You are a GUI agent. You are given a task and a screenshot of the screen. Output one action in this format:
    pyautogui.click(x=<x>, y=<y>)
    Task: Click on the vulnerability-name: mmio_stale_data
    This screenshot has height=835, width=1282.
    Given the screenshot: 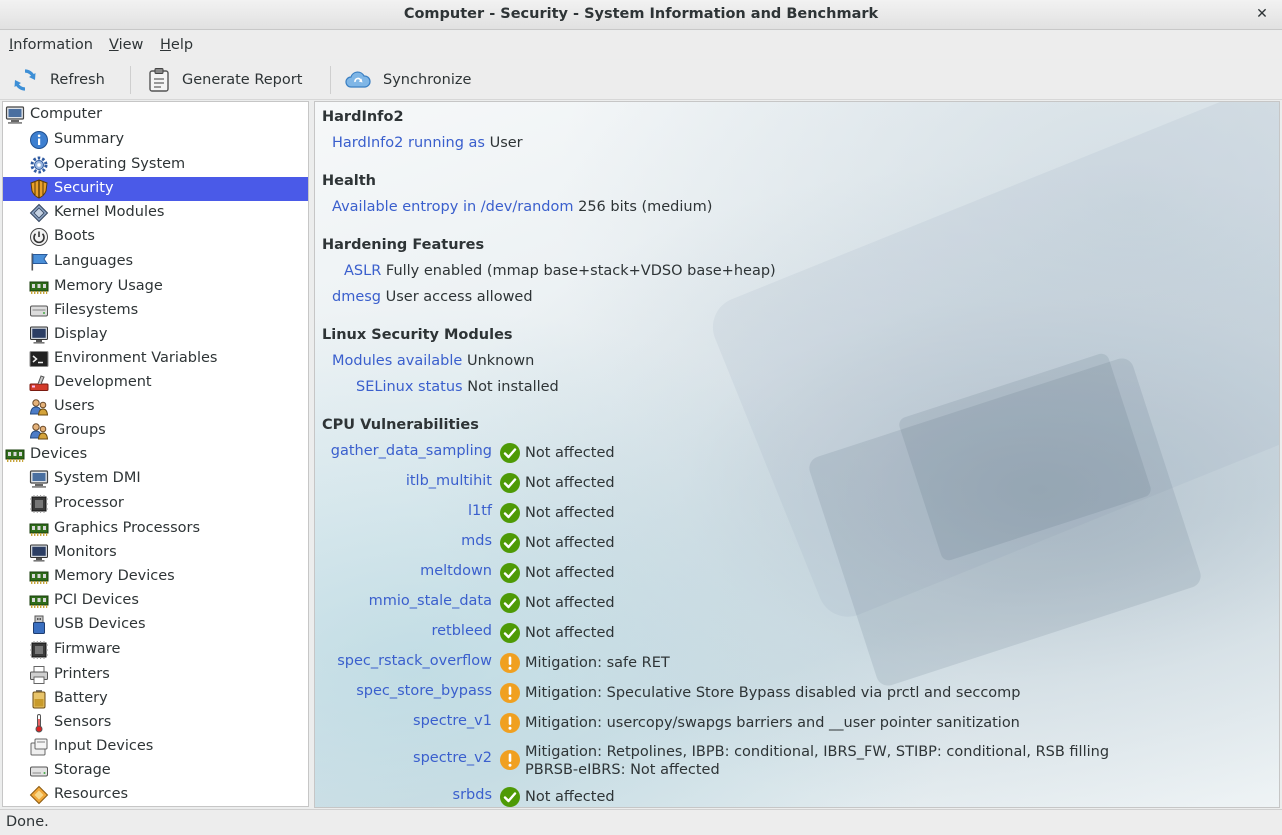 What is the action you would take?
    pyautogui.click(x=430, y=601)
    